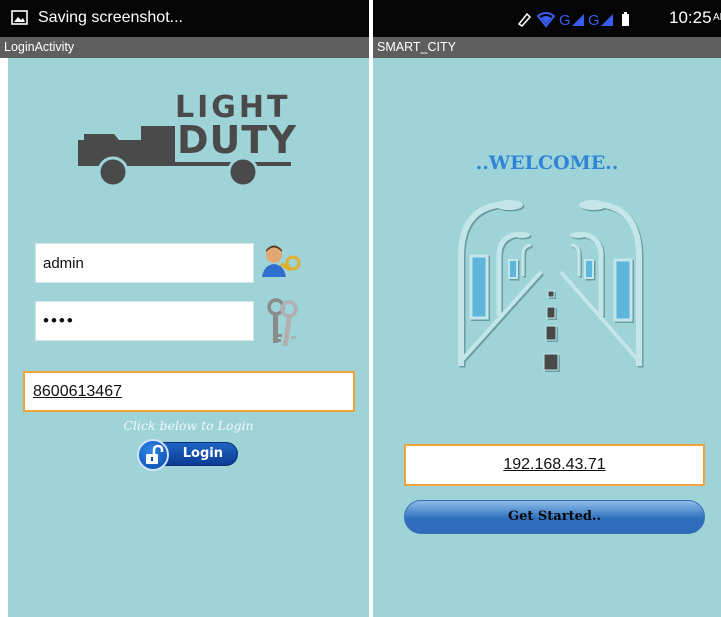 This screenshot has width=721, height=617. I want to click on status-bar: G G 10:25 AM, so click(547, 18).